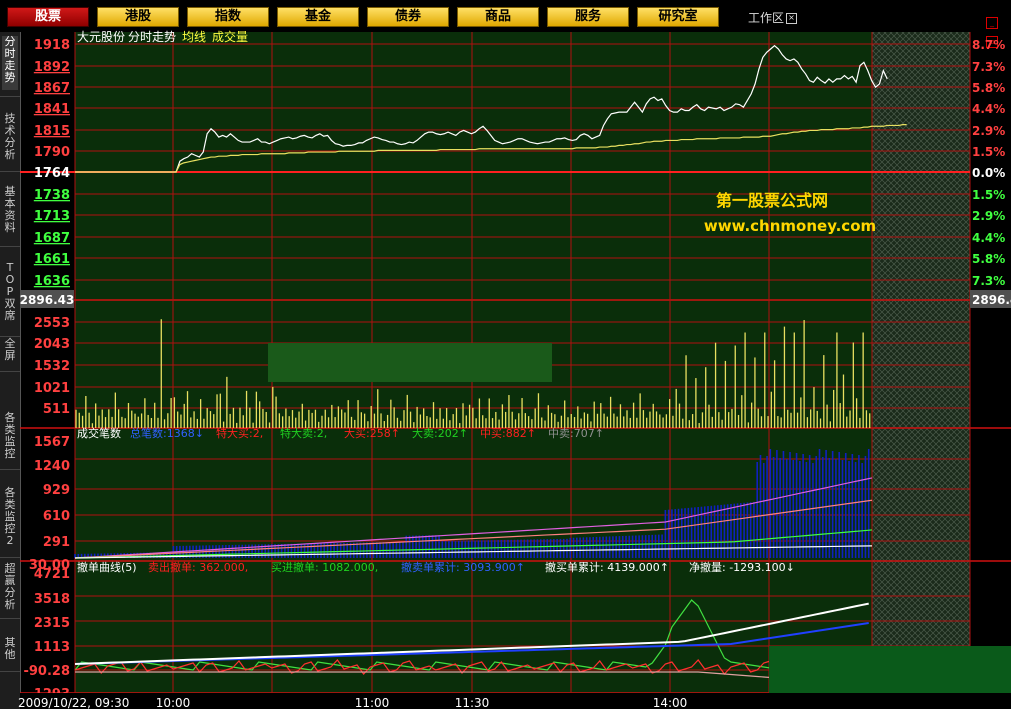 Image resolution: width=1011 pixels, height=709 pixels. I want to click on trade-axis-label: 1240, so click(52, 466).